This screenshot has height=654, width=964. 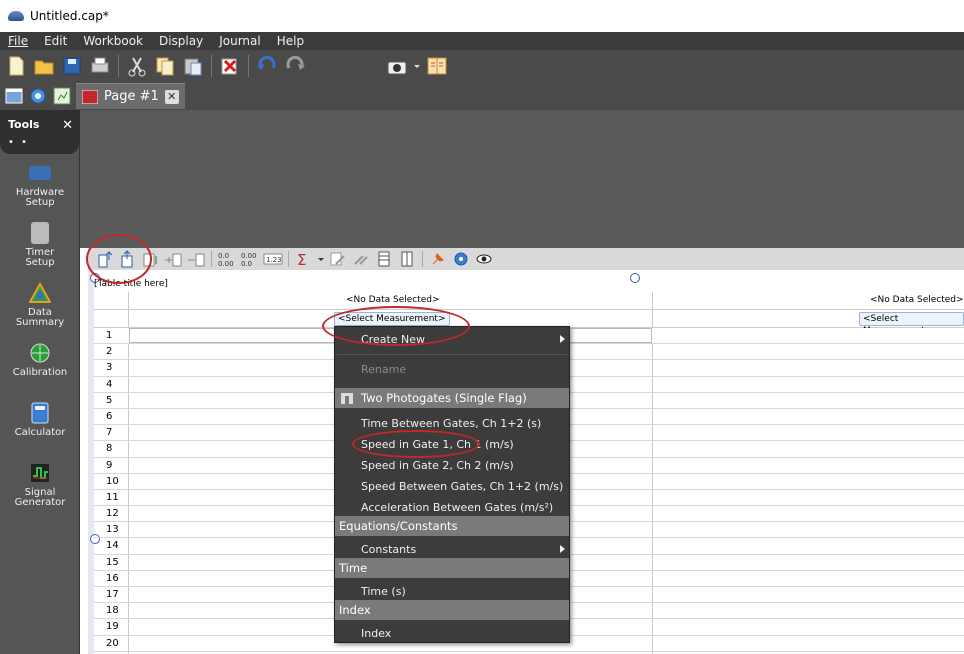 What do you see at coordinates (417, 66) in the screenshot?
I see `camera-dropdown-icon` at bounding box center [417, 66].